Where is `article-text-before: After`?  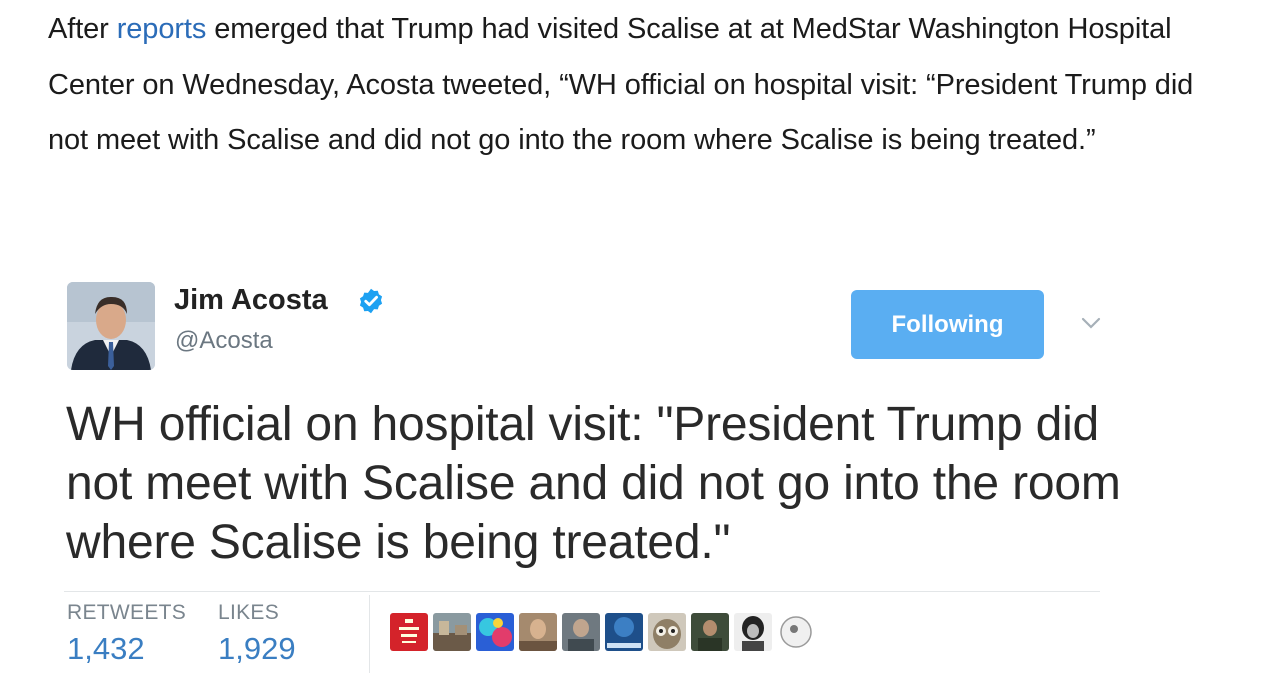 article-text-before: After is located at coordinates (82, 29).